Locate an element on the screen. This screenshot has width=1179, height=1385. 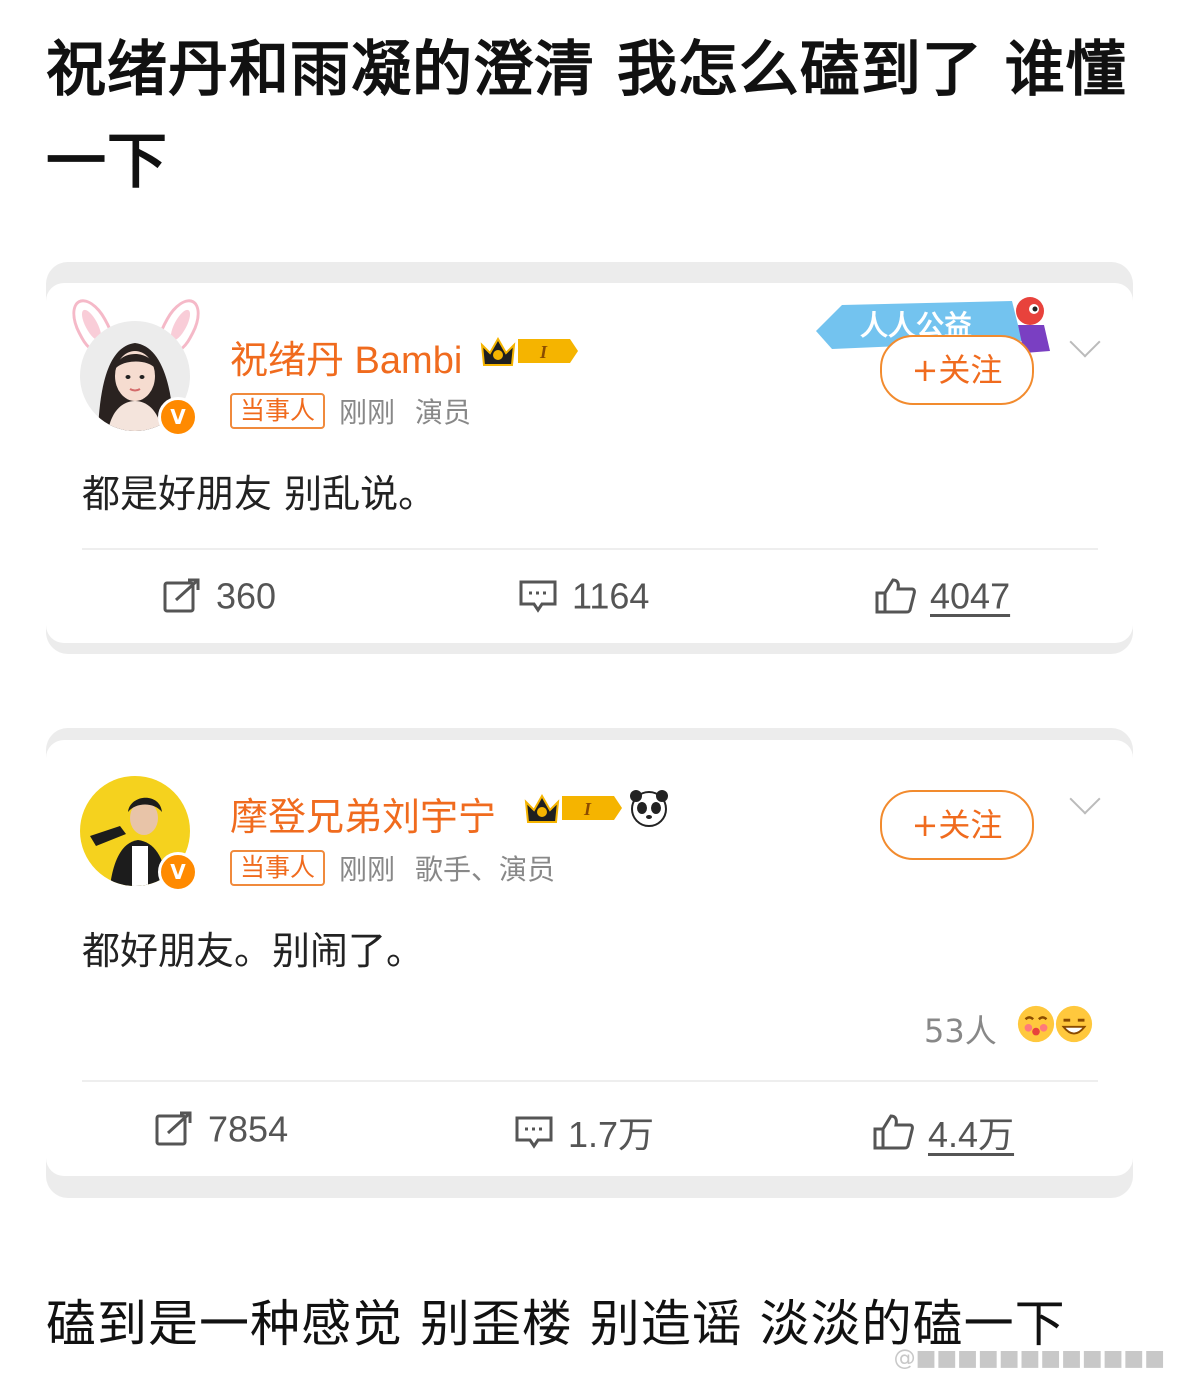
repost-count: 360 is located at coordinates (246, 596).